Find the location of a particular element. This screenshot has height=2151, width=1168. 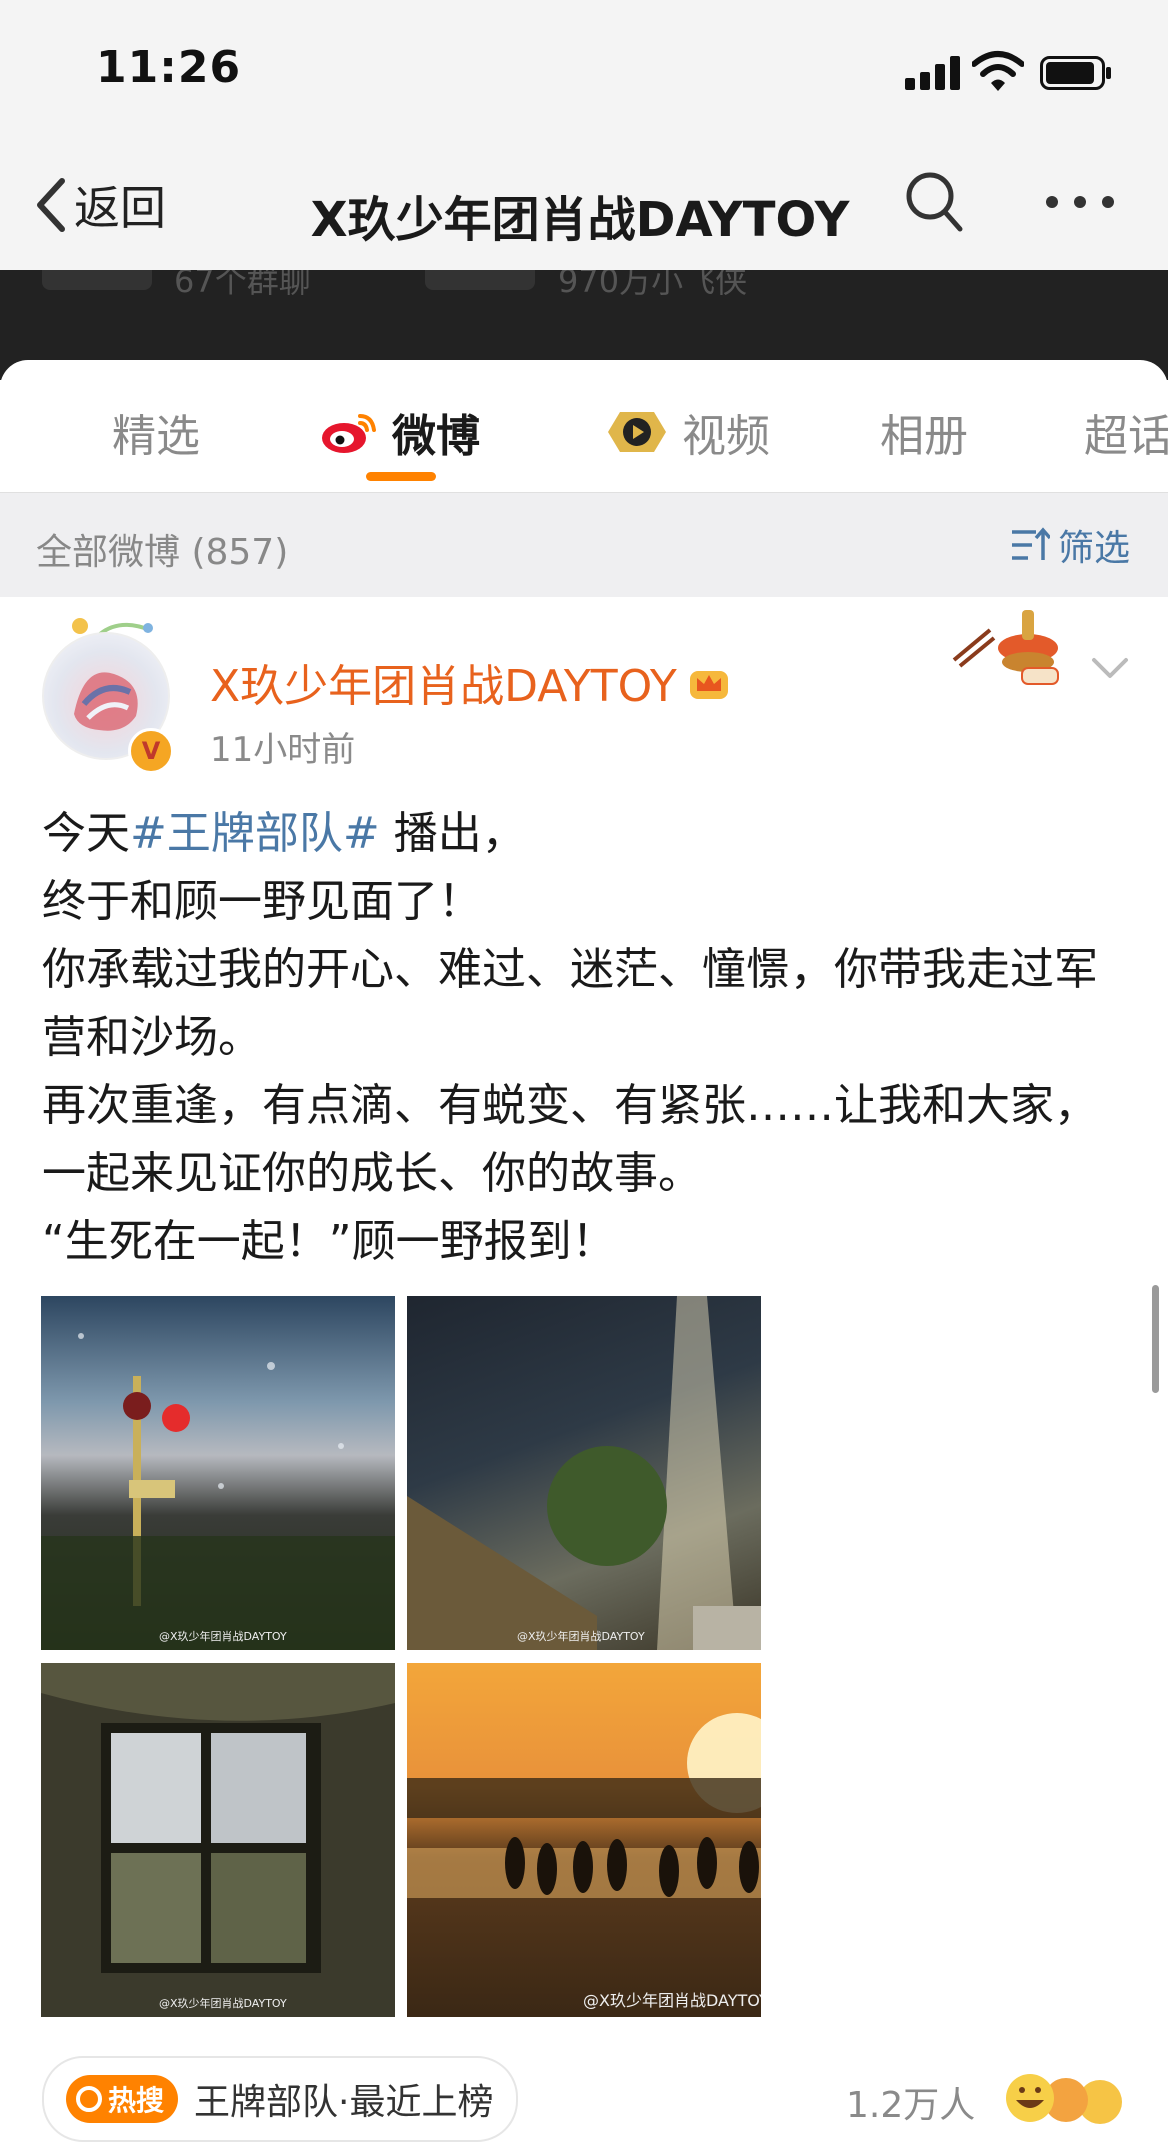

back-button: 返回 is located at coordinates (99, 205).